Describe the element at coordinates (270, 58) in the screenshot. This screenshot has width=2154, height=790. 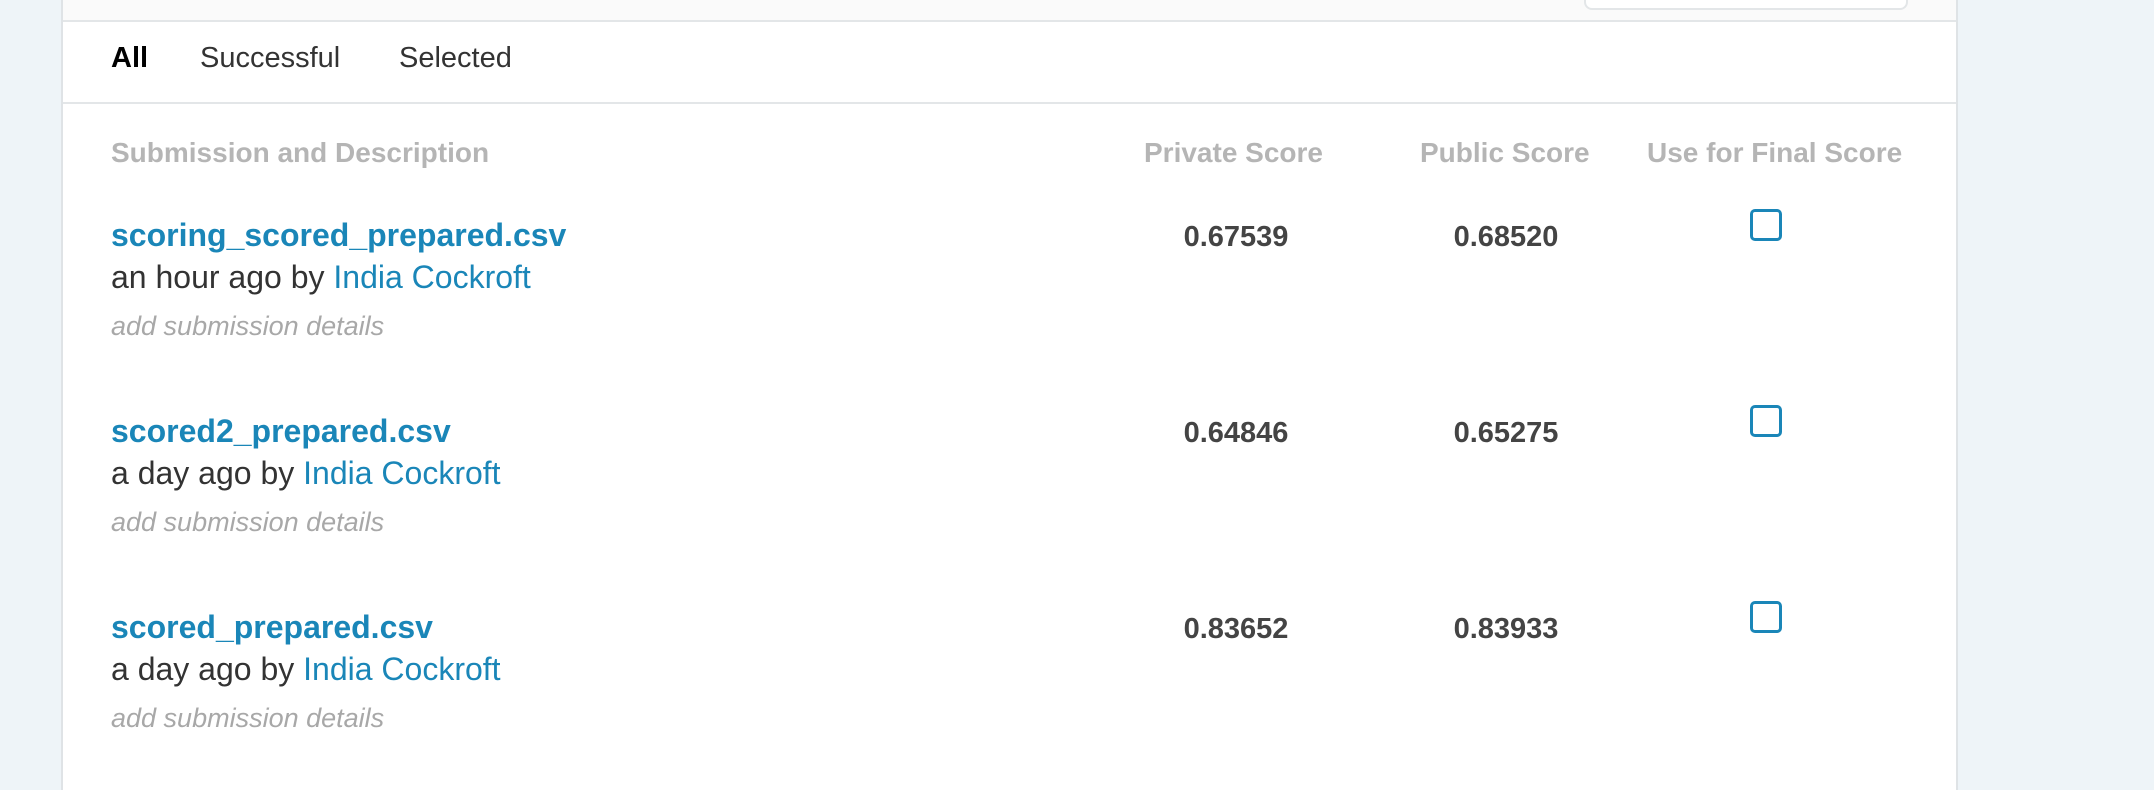
I see `tab-successful: Successful` at that location.